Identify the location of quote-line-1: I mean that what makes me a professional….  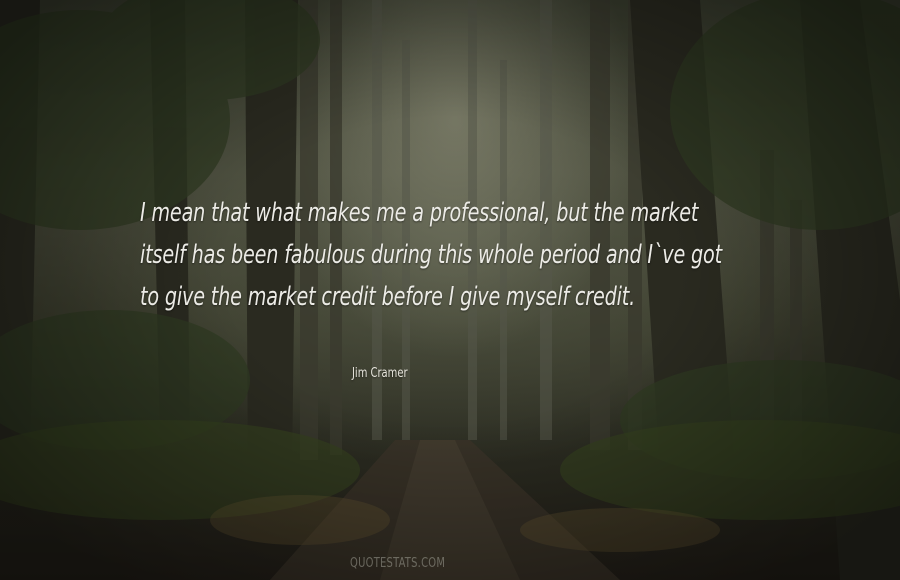
(419, 213).